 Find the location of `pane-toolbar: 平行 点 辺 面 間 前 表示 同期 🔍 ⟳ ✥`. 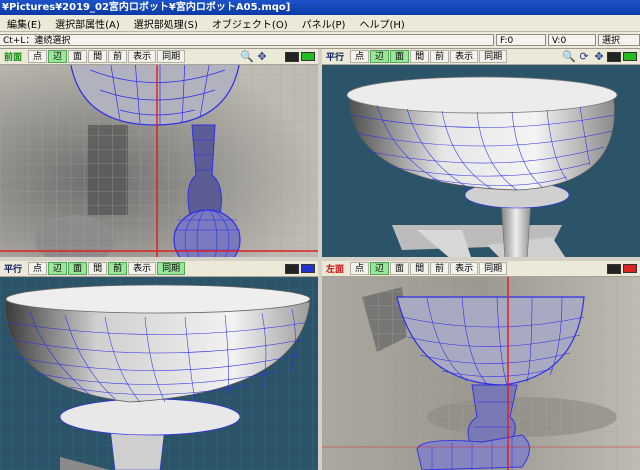

pane-toolbar: 平行 点 辺 面 間 前 表示 同期 🔍 ⟳ ✥ is located at coordinates (481, 57).